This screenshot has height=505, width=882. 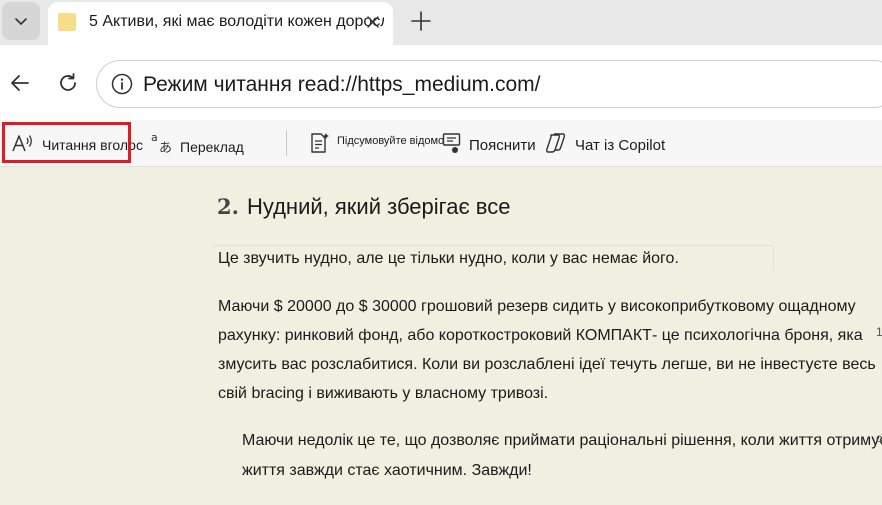 I want to click on section-heading: 2. Нудний, який зберігає все, so click(x=363, y=207).